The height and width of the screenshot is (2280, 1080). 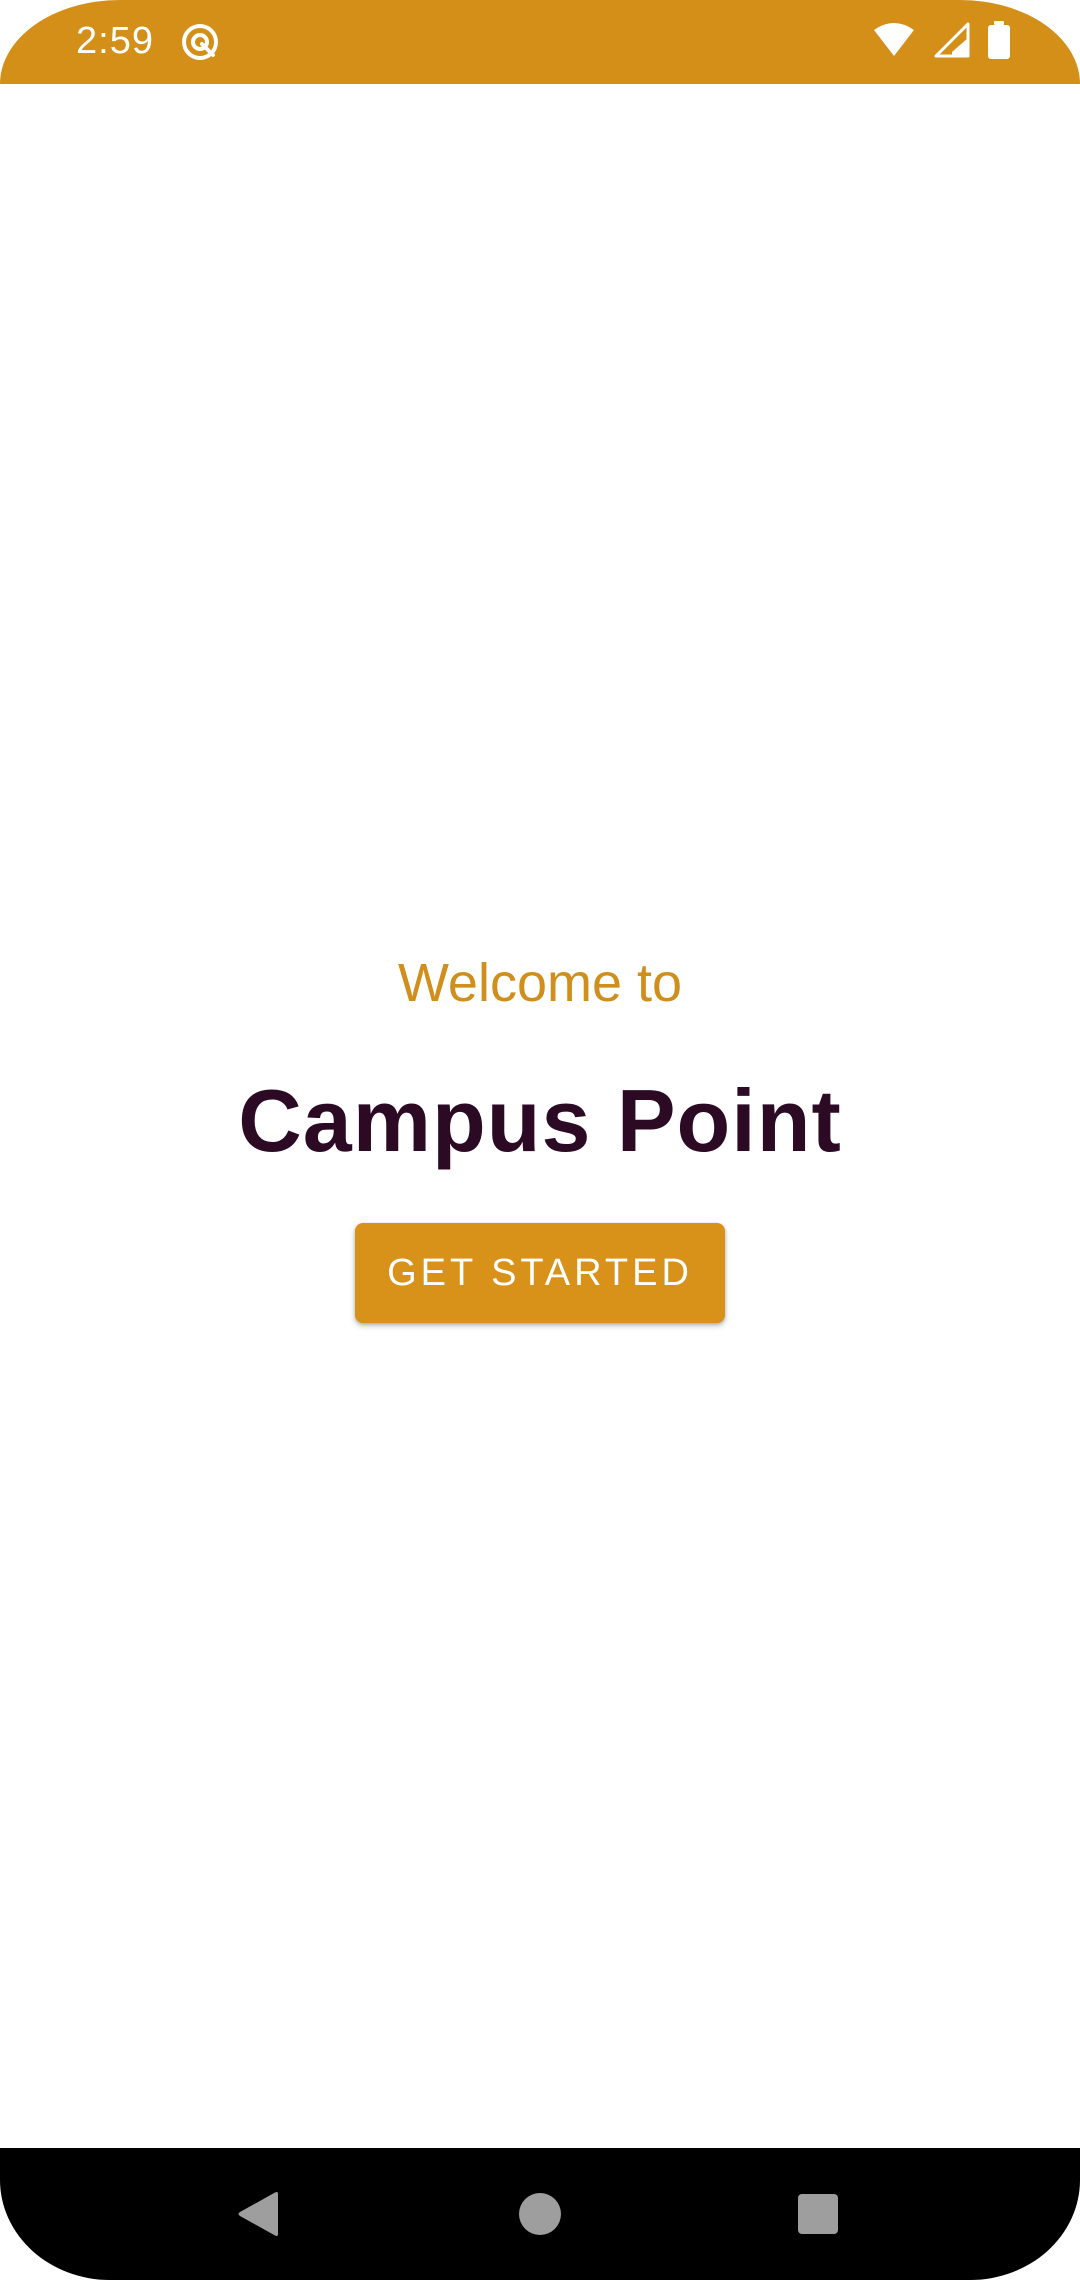 What do you see at coordinates (894, 42) in the screenshot?
I see `wifi-icon` at bounding box center [894, 42].